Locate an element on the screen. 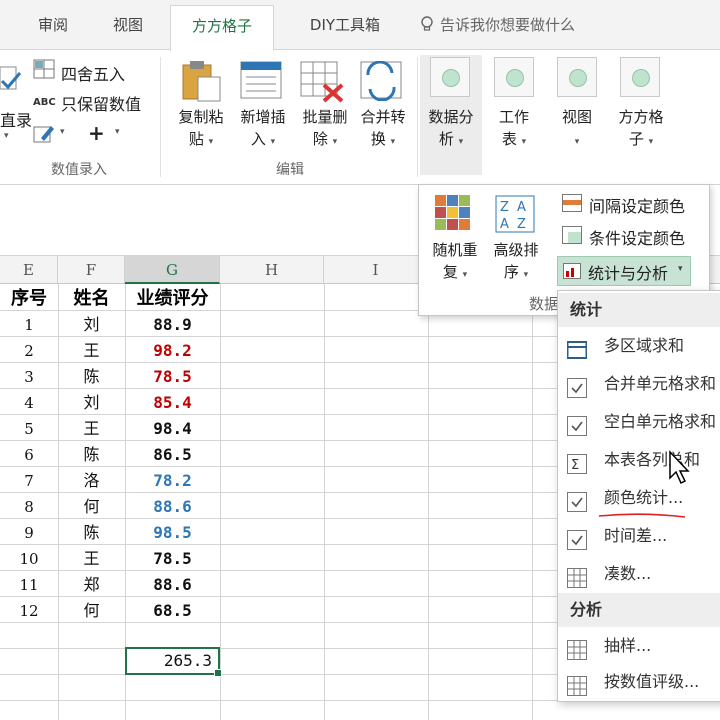 The height and width of the screenshot is (720, 720). plus-button: + is located at coordinates (96, 133).